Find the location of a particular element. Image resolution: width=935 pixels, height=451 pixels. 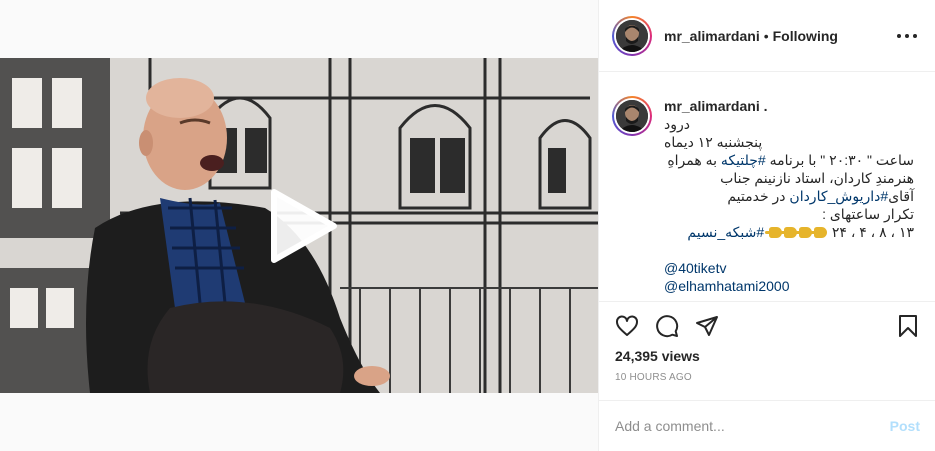

comment-icon is located at coordinates (667, 326).